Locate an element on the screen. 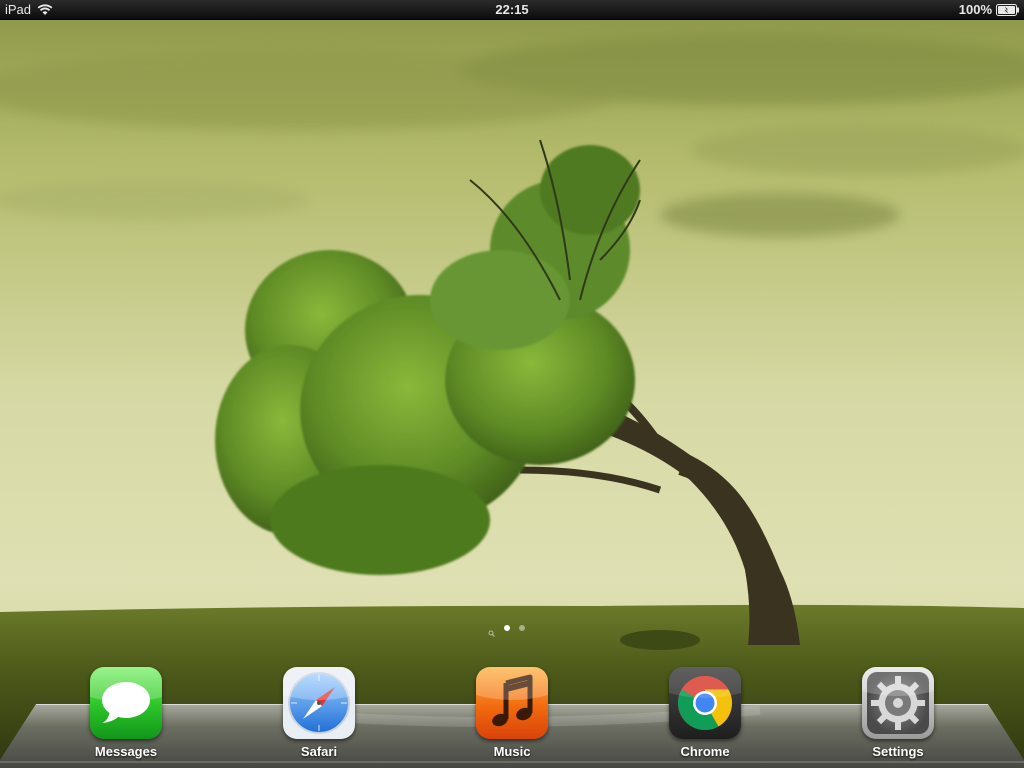 The height and width of the screenshot is (768, 1024). music-note-icon is located at coordinates (512, 703).